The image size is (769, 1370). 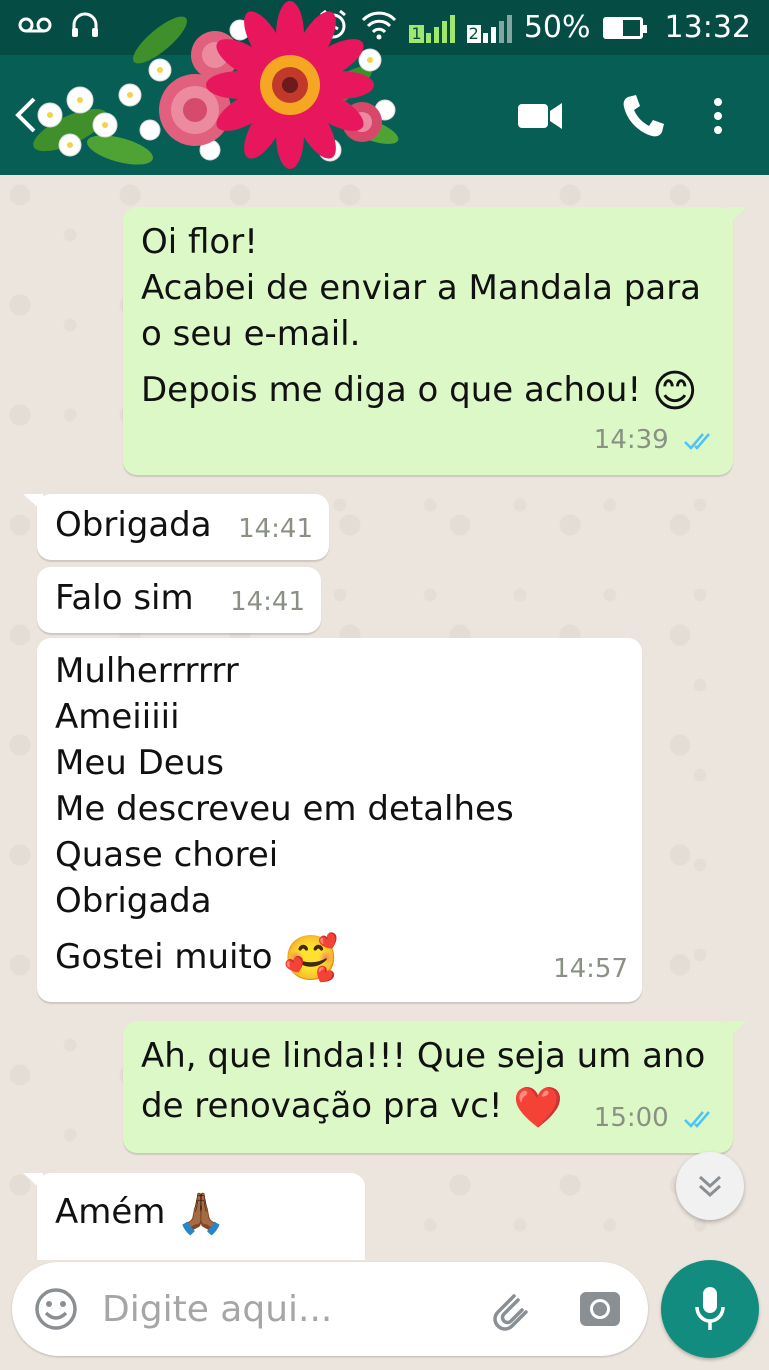 I want to click on incoming-message: Amém 🙏🏾, so click(x=194, y=1216).